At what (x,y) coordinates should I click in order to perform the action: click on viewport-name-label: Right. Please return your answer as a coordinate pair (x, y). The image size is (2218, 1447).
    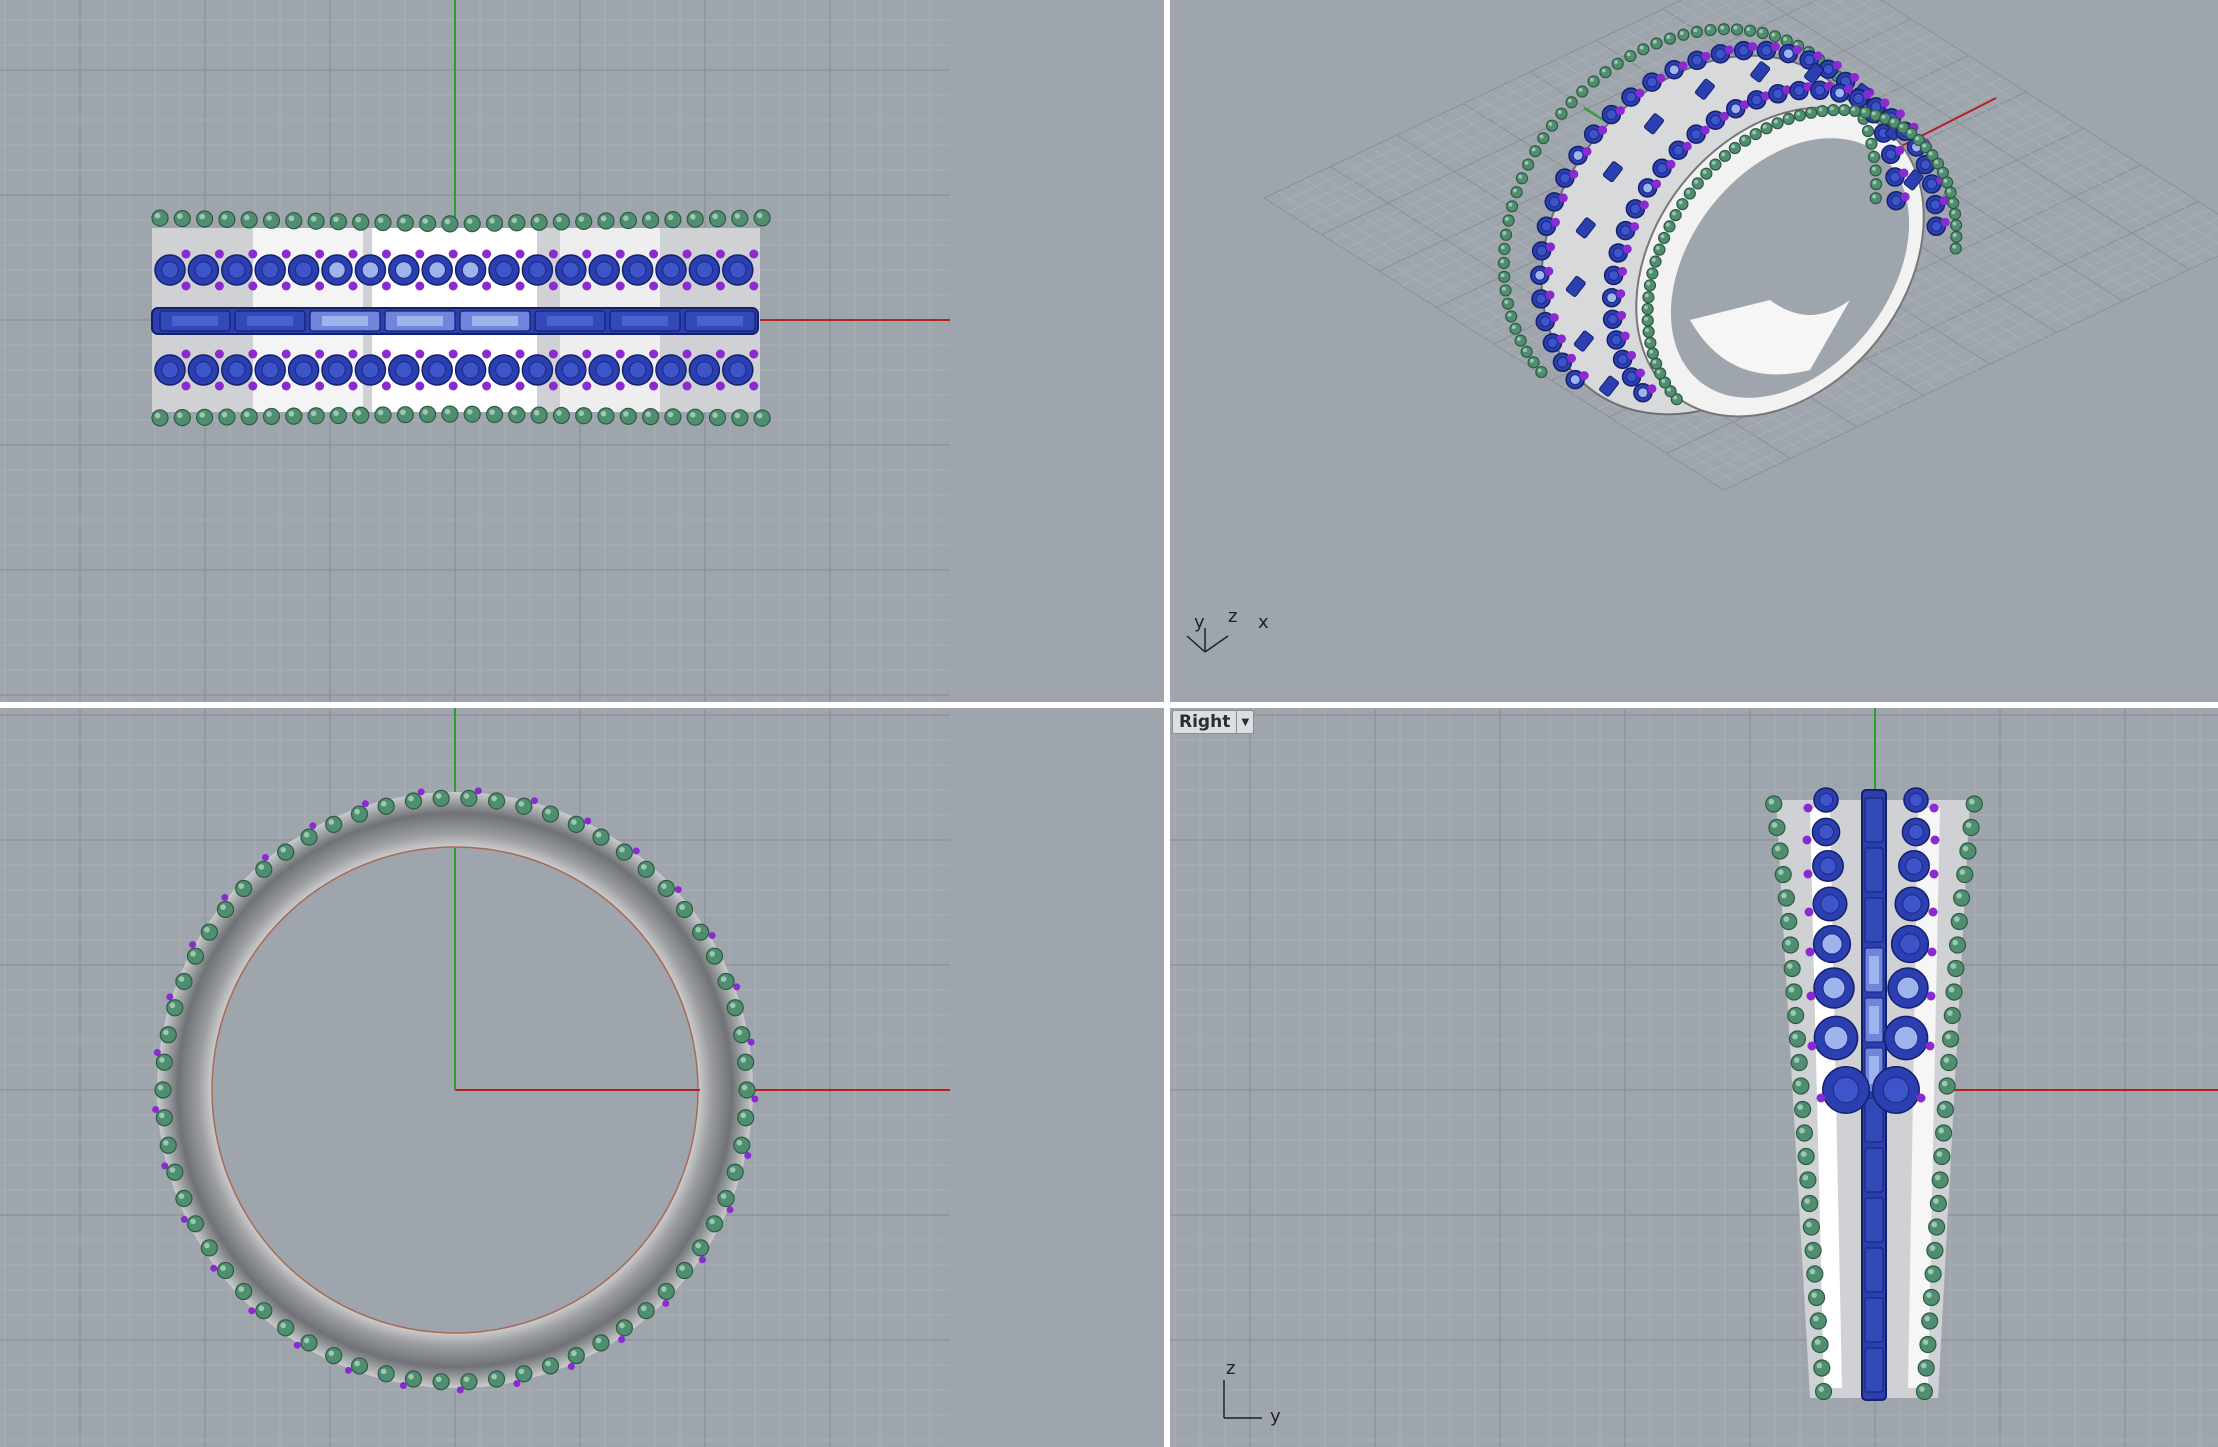
    Looking at the image, I should click on (1204, 722).